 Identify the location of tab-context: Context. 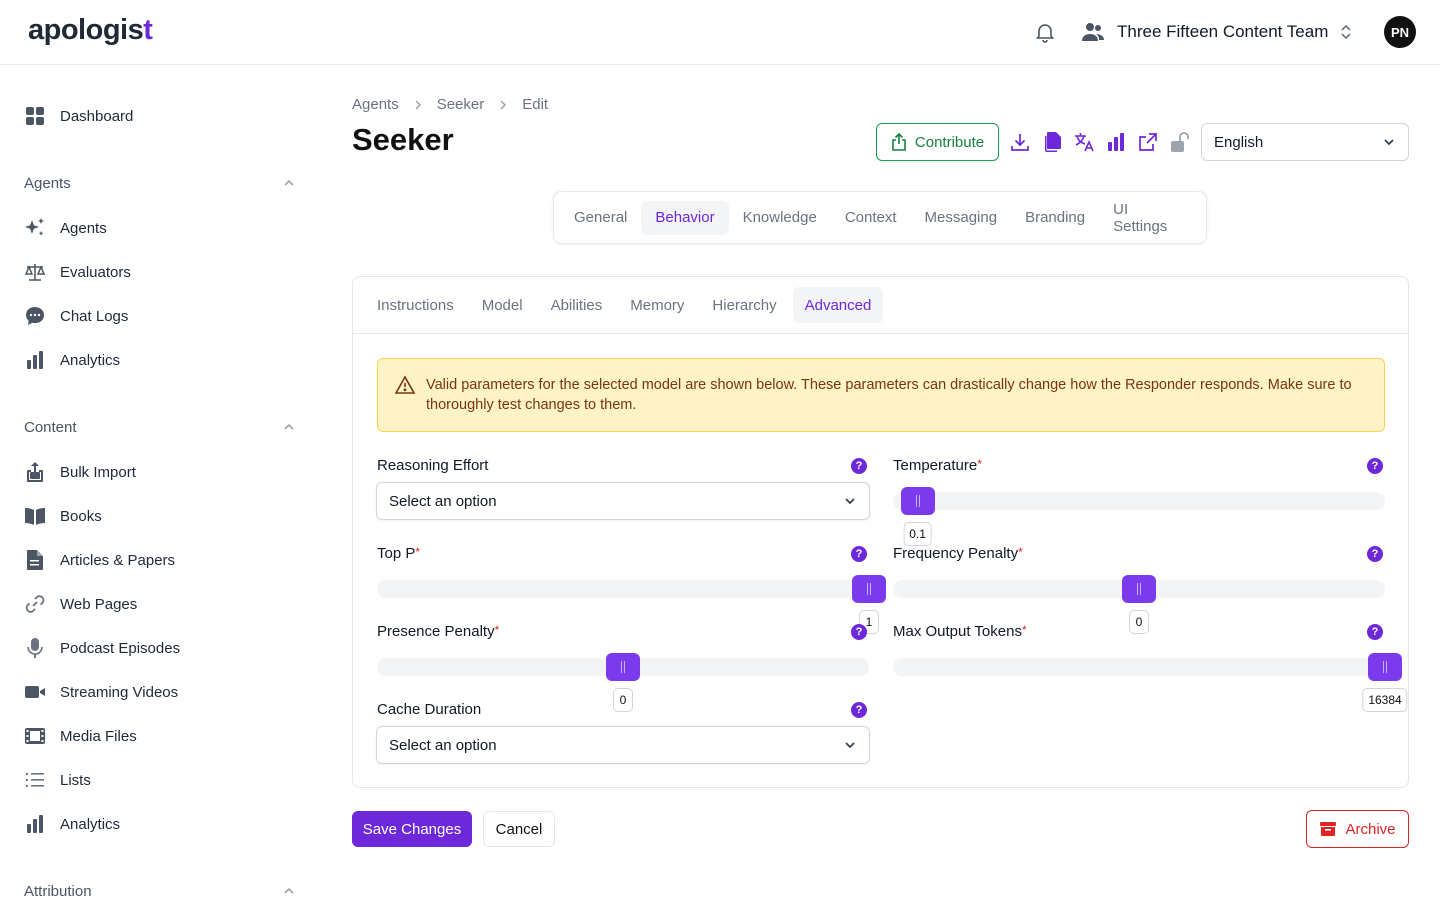
(871, 218).